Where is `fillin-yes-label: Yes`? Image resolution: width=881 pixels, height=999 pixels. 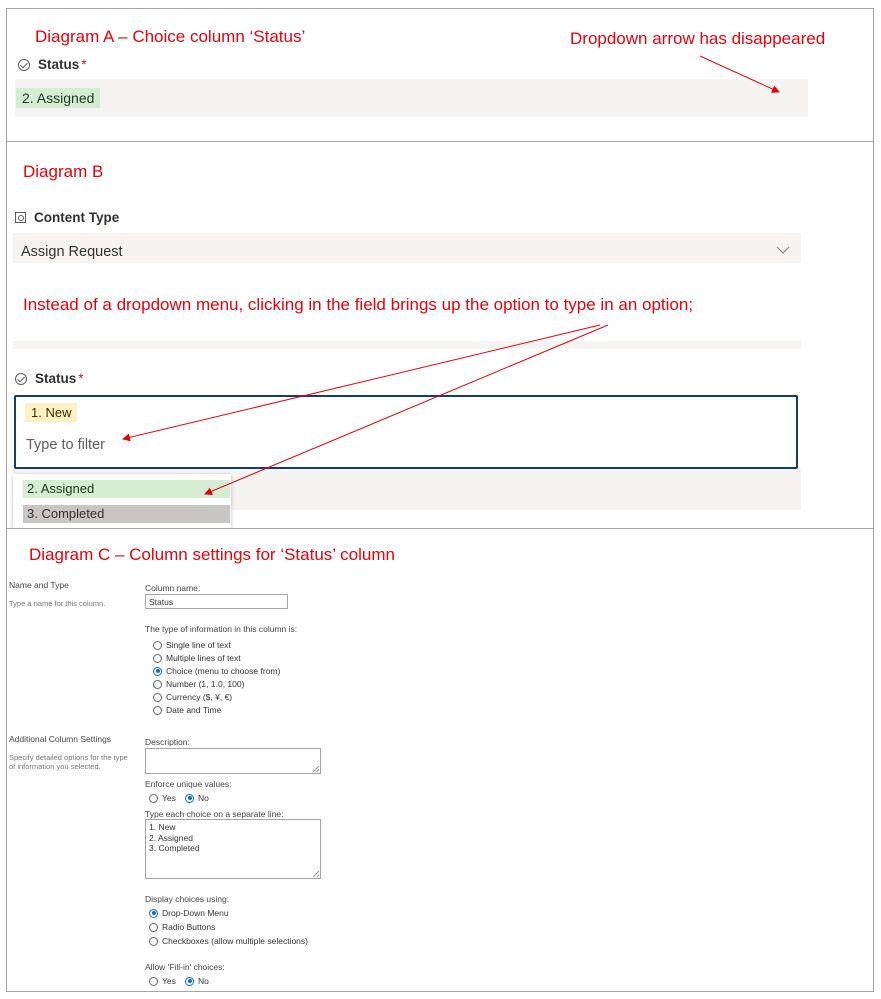
fillin-yes-label: Yes is located at coordinates (169, 981).